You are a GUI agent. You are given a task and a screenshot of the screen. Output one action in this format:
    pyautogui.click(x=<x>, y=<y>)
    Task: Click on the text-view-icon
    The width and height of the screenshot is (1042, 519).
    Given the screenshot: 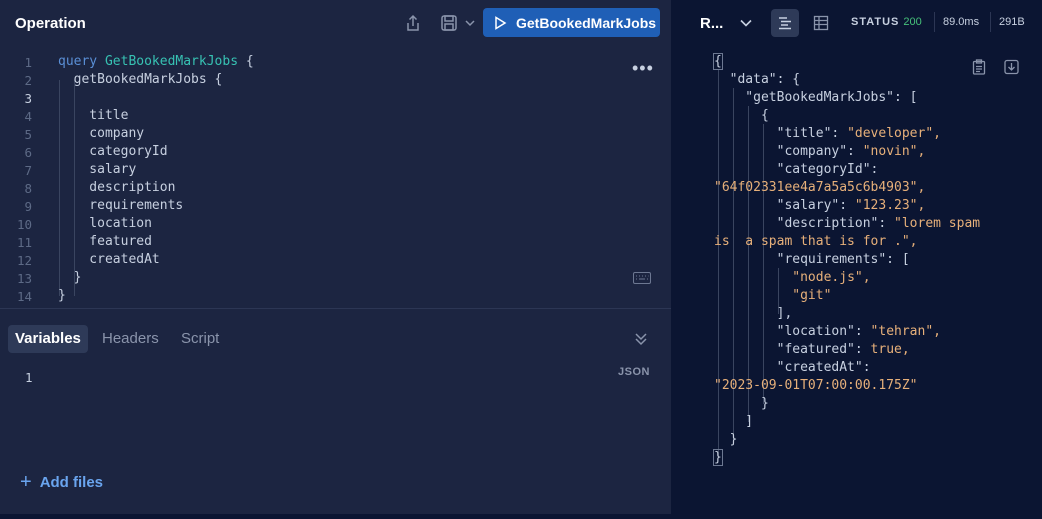 What is the action you would take?
    pyautogui.click(x=785, y=23)
    